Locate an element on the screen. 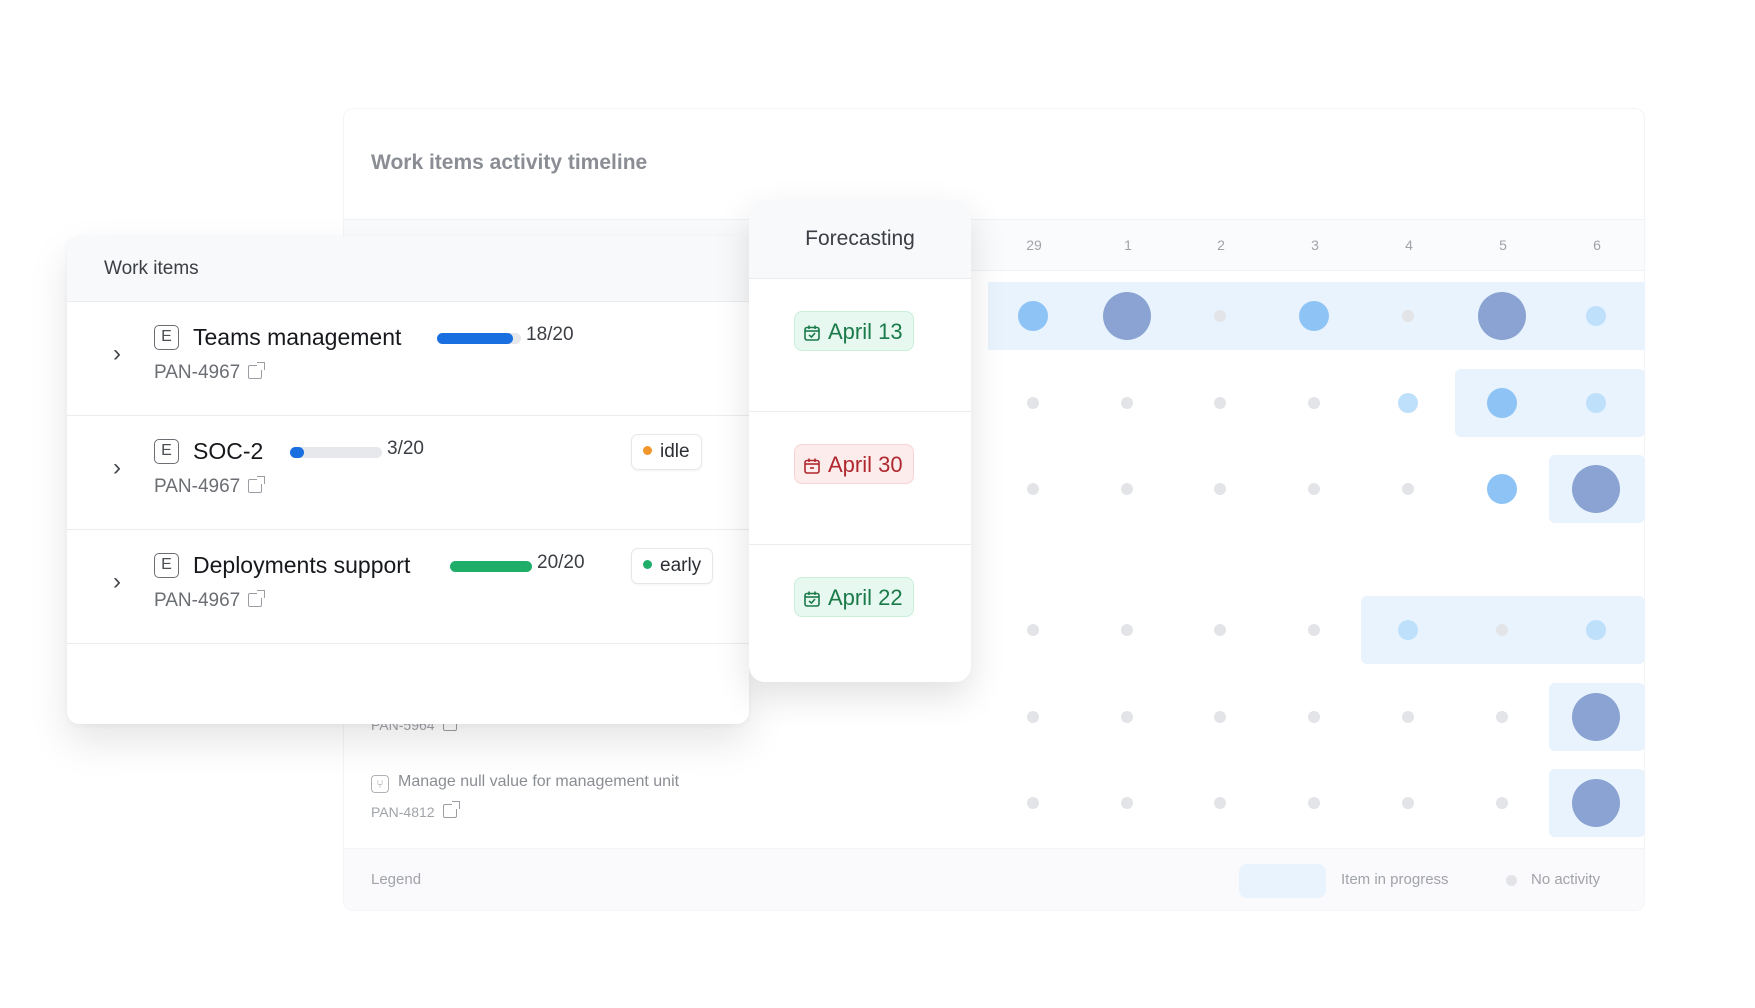  work-item-row: › E Teams management PAN-4967 18/20 is located at coordinates (408, 359).